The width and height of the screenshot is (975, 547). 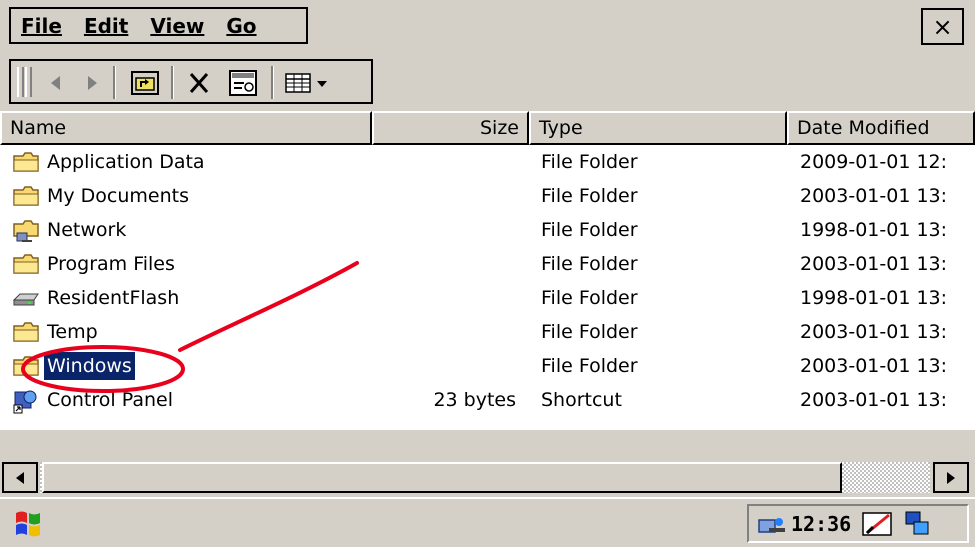 What do you see at coordinates (450, 128) in the screenshot?
I see `column-header-size: Size` at bounding box center [450, 128].